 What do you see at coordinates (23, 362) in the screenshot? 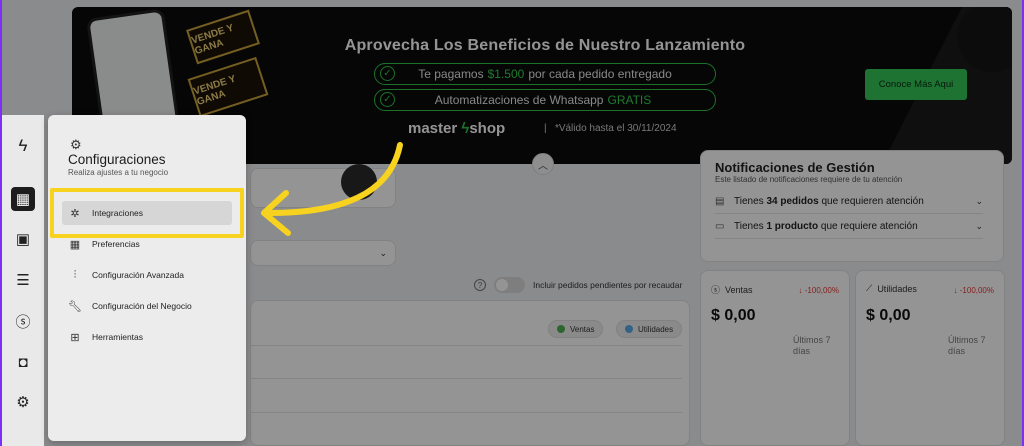
I see `wallet-icon: ◘` at bounding box center [23, 362].